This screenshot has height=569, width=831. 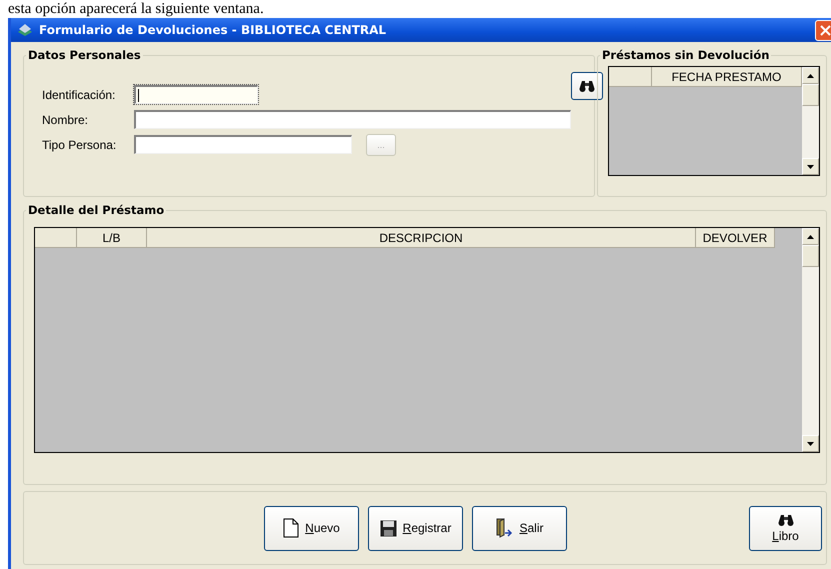 What do you see at coordinates (311, 528) in the screenshot?
I see `new-button: Nuevo` at bounding box center [311, 528].